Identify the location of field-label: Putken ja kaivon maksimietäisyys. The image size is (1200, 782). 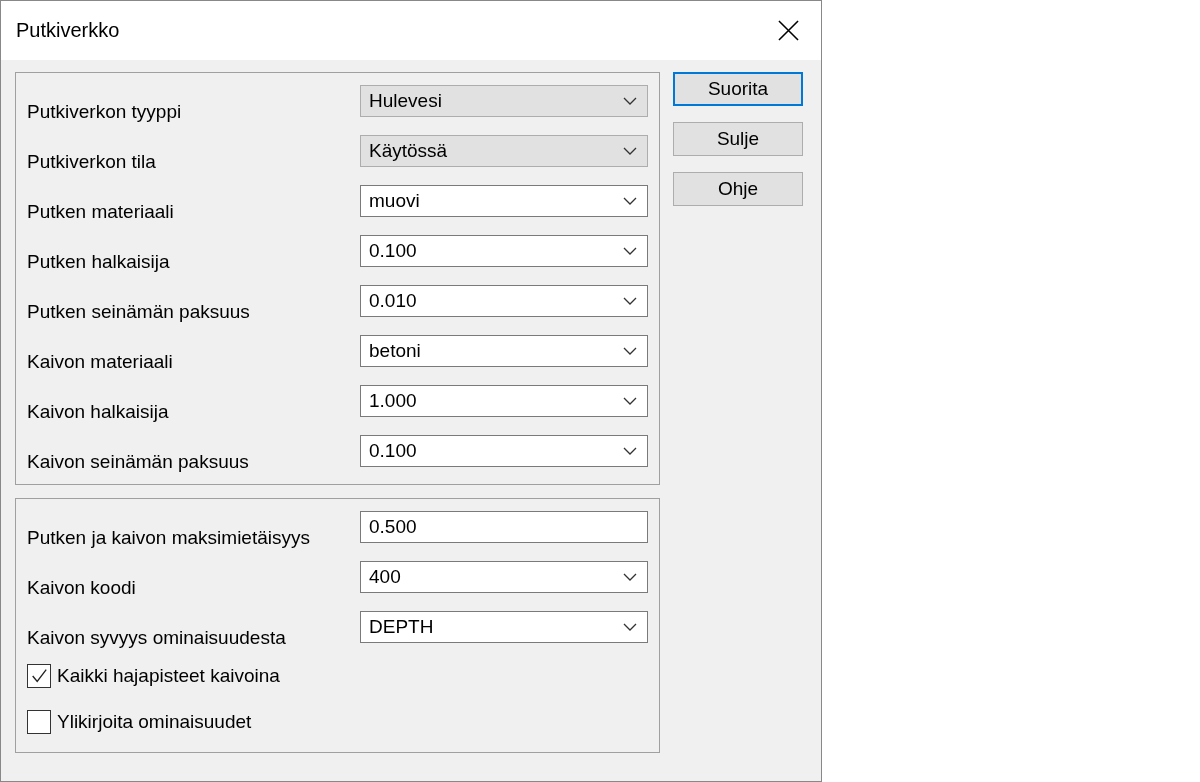
(168, 538).